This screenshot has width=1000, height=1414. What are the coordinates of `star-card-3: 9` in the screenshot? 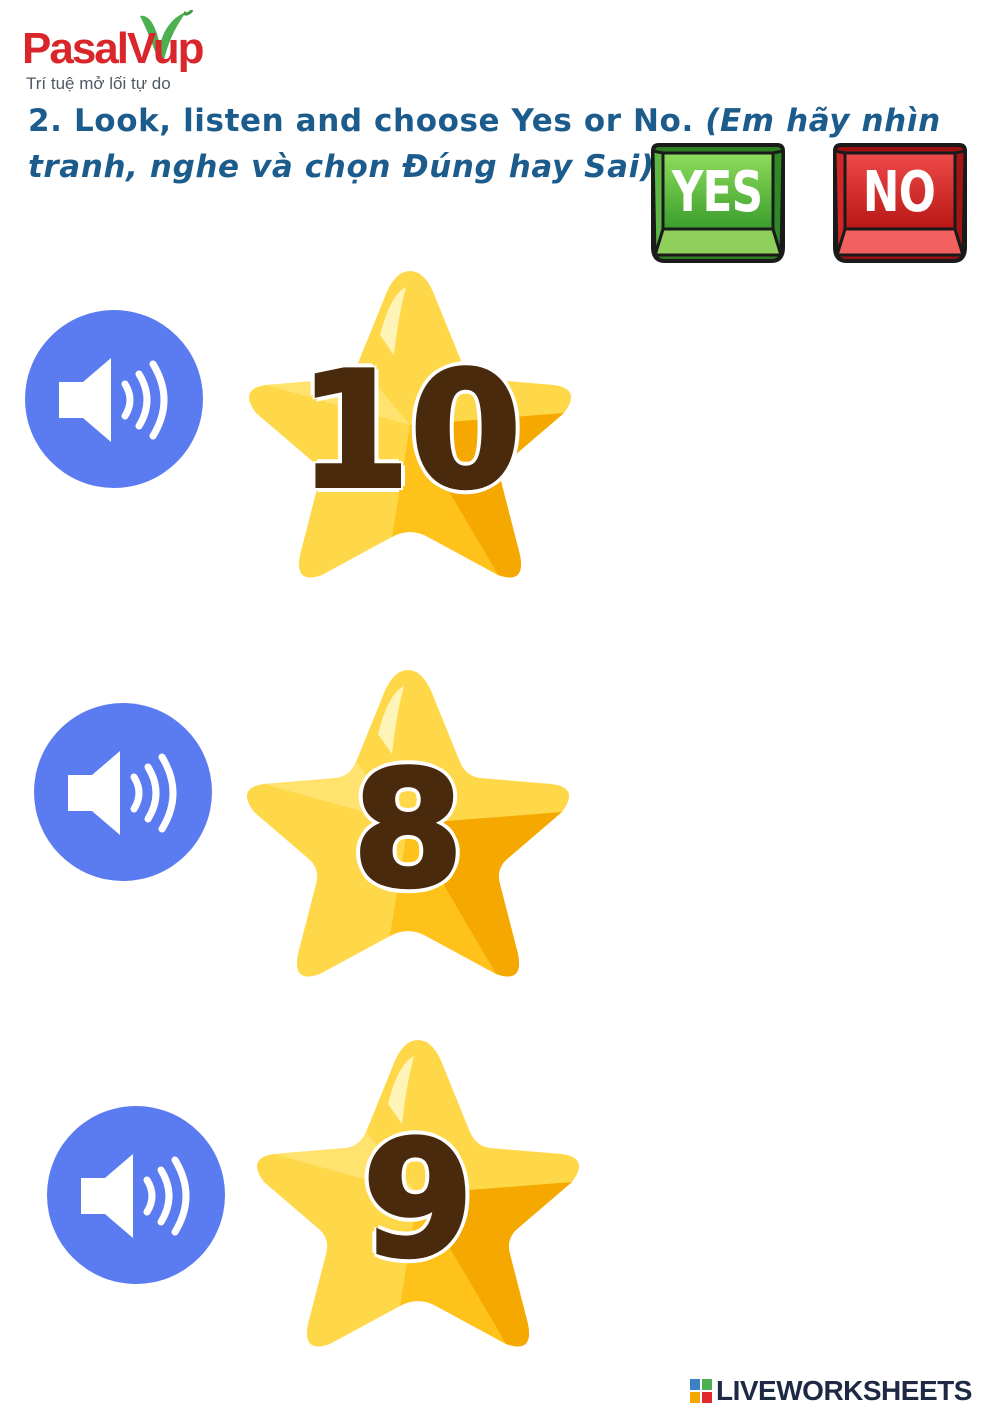 It's located at (418, 1199).